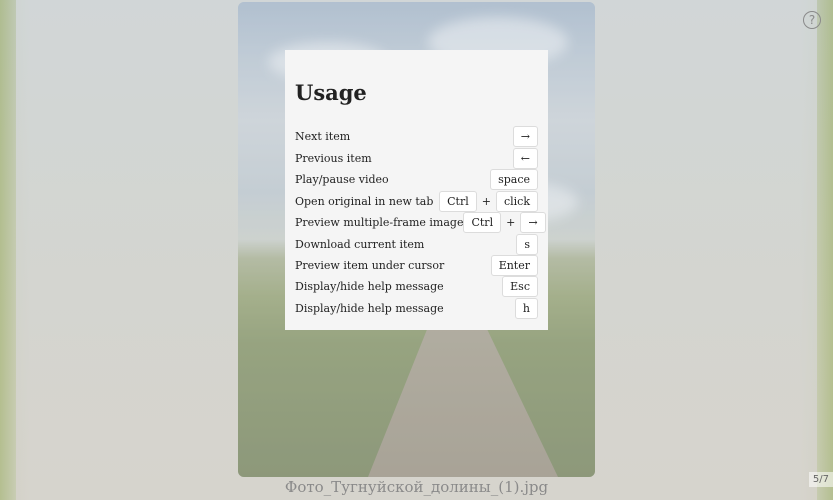 The image size is (833, 500). Describe the element at coordinates (820, 479) in the screenshot. I see `item-counter: 5/7` at that location.